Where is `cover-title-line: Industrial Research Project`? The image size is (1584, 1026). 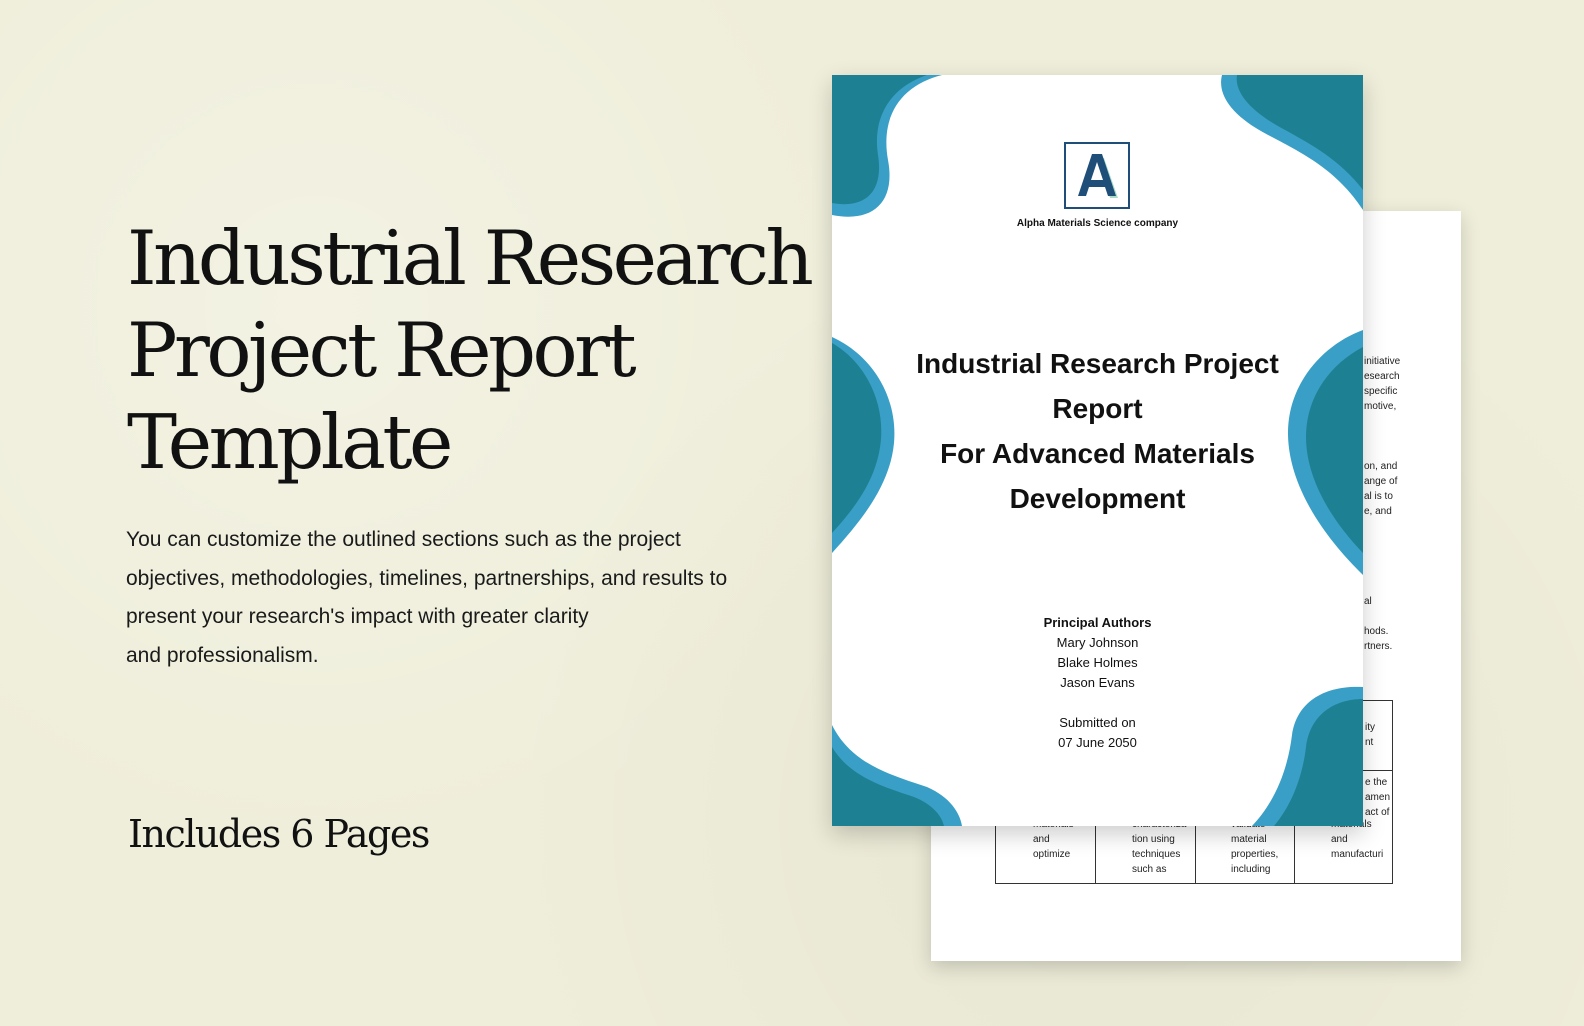 cover-title-line: Industrial Research Project is located at coordinates (1097, 363).